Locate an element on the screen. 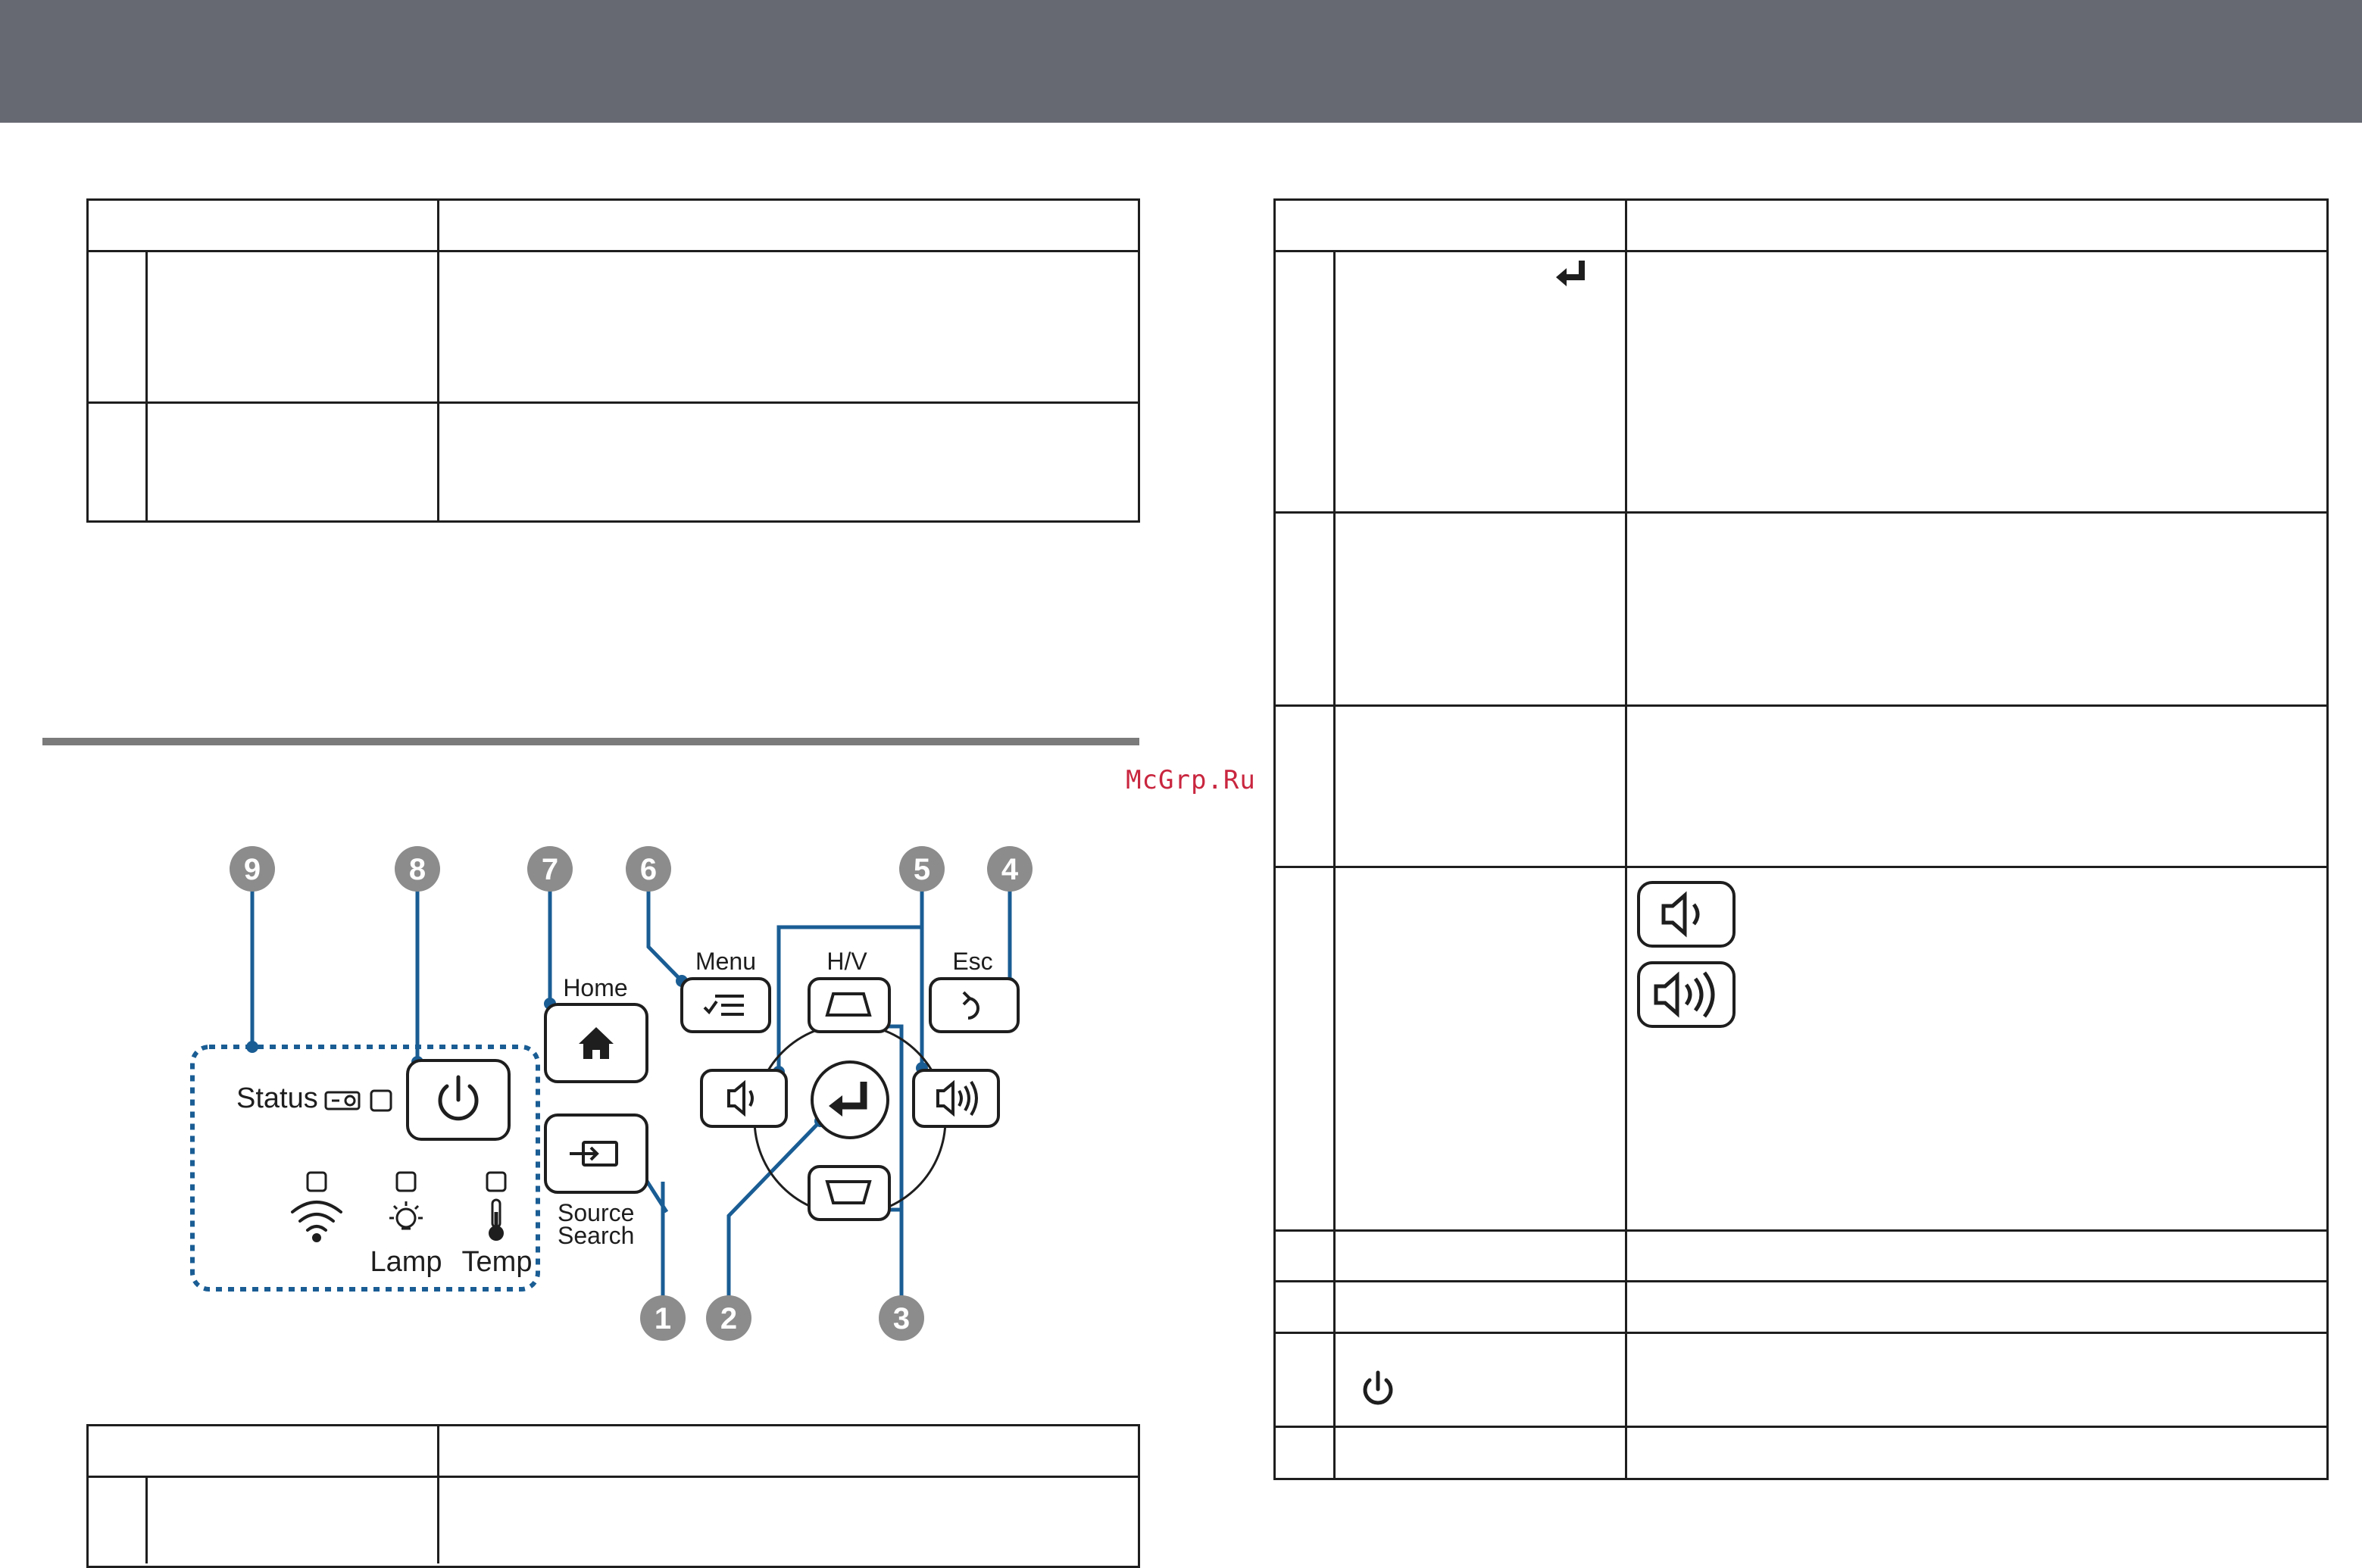  keystone-up-button is located at coordinates (849, 1005).